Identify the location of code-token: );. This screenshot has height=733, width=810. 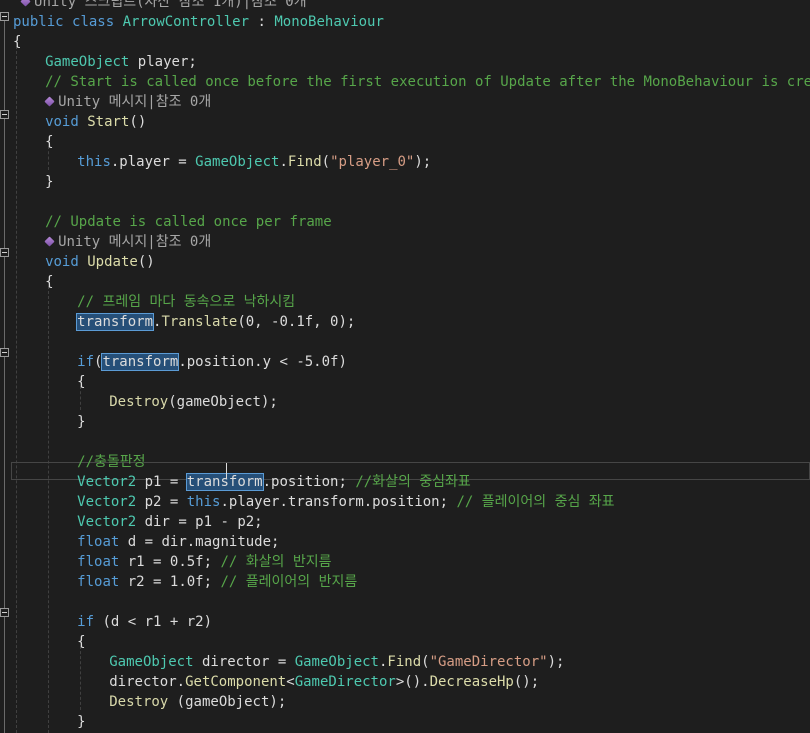
(423, 162).